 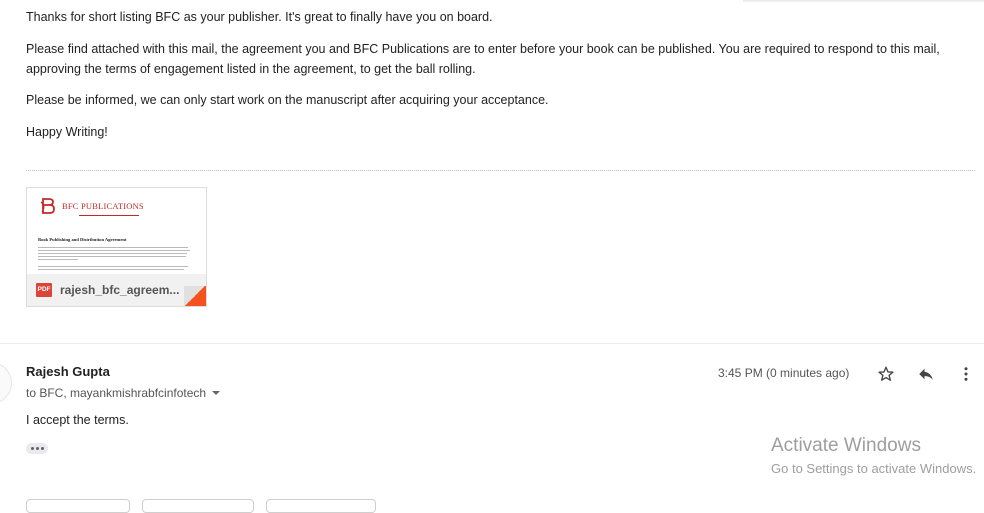 I want to click on activate-windows-title: Activate Windows, so click(x=846, y=445).